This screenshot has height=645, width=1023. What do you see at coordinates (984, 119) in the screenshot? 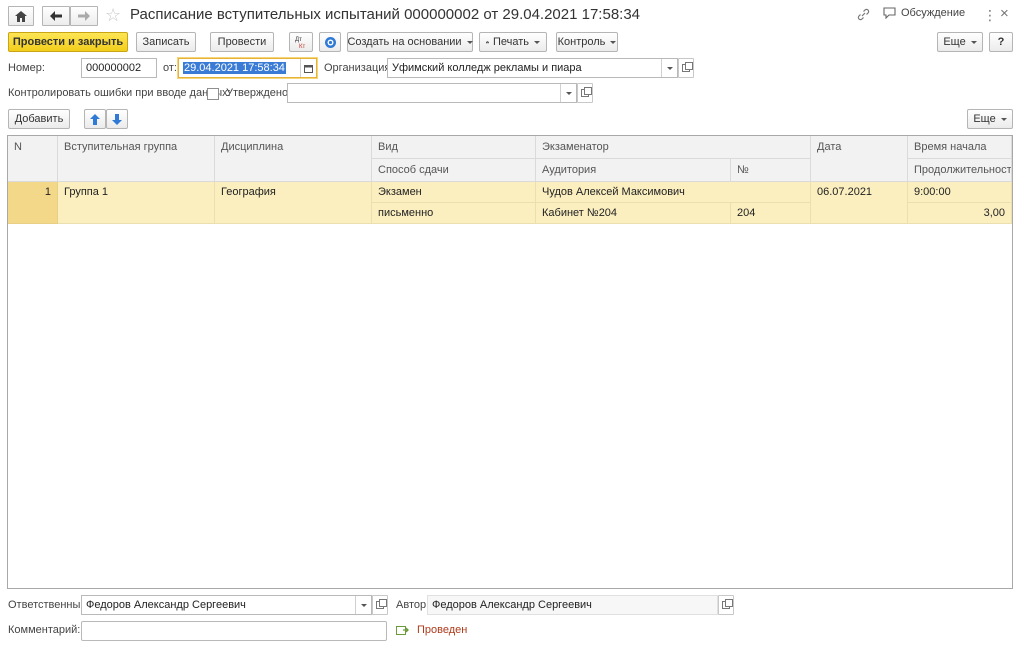
I see `table-more-label: Еще` at bounding box center [984, 119].